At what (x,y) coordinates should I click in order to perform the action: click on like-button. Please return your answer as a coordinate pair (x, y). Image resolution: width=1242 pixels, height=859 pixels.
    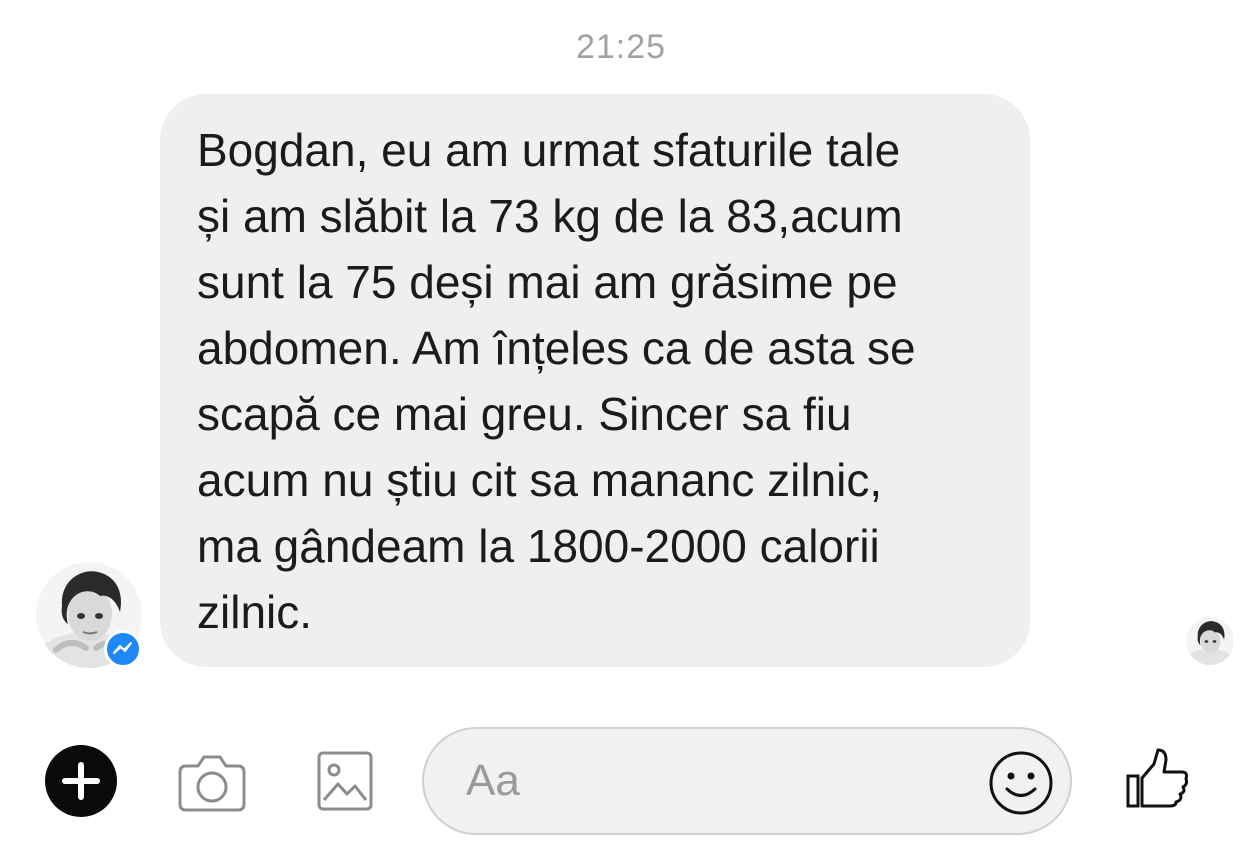
    Looking at the image, I should click on (1157, 779).